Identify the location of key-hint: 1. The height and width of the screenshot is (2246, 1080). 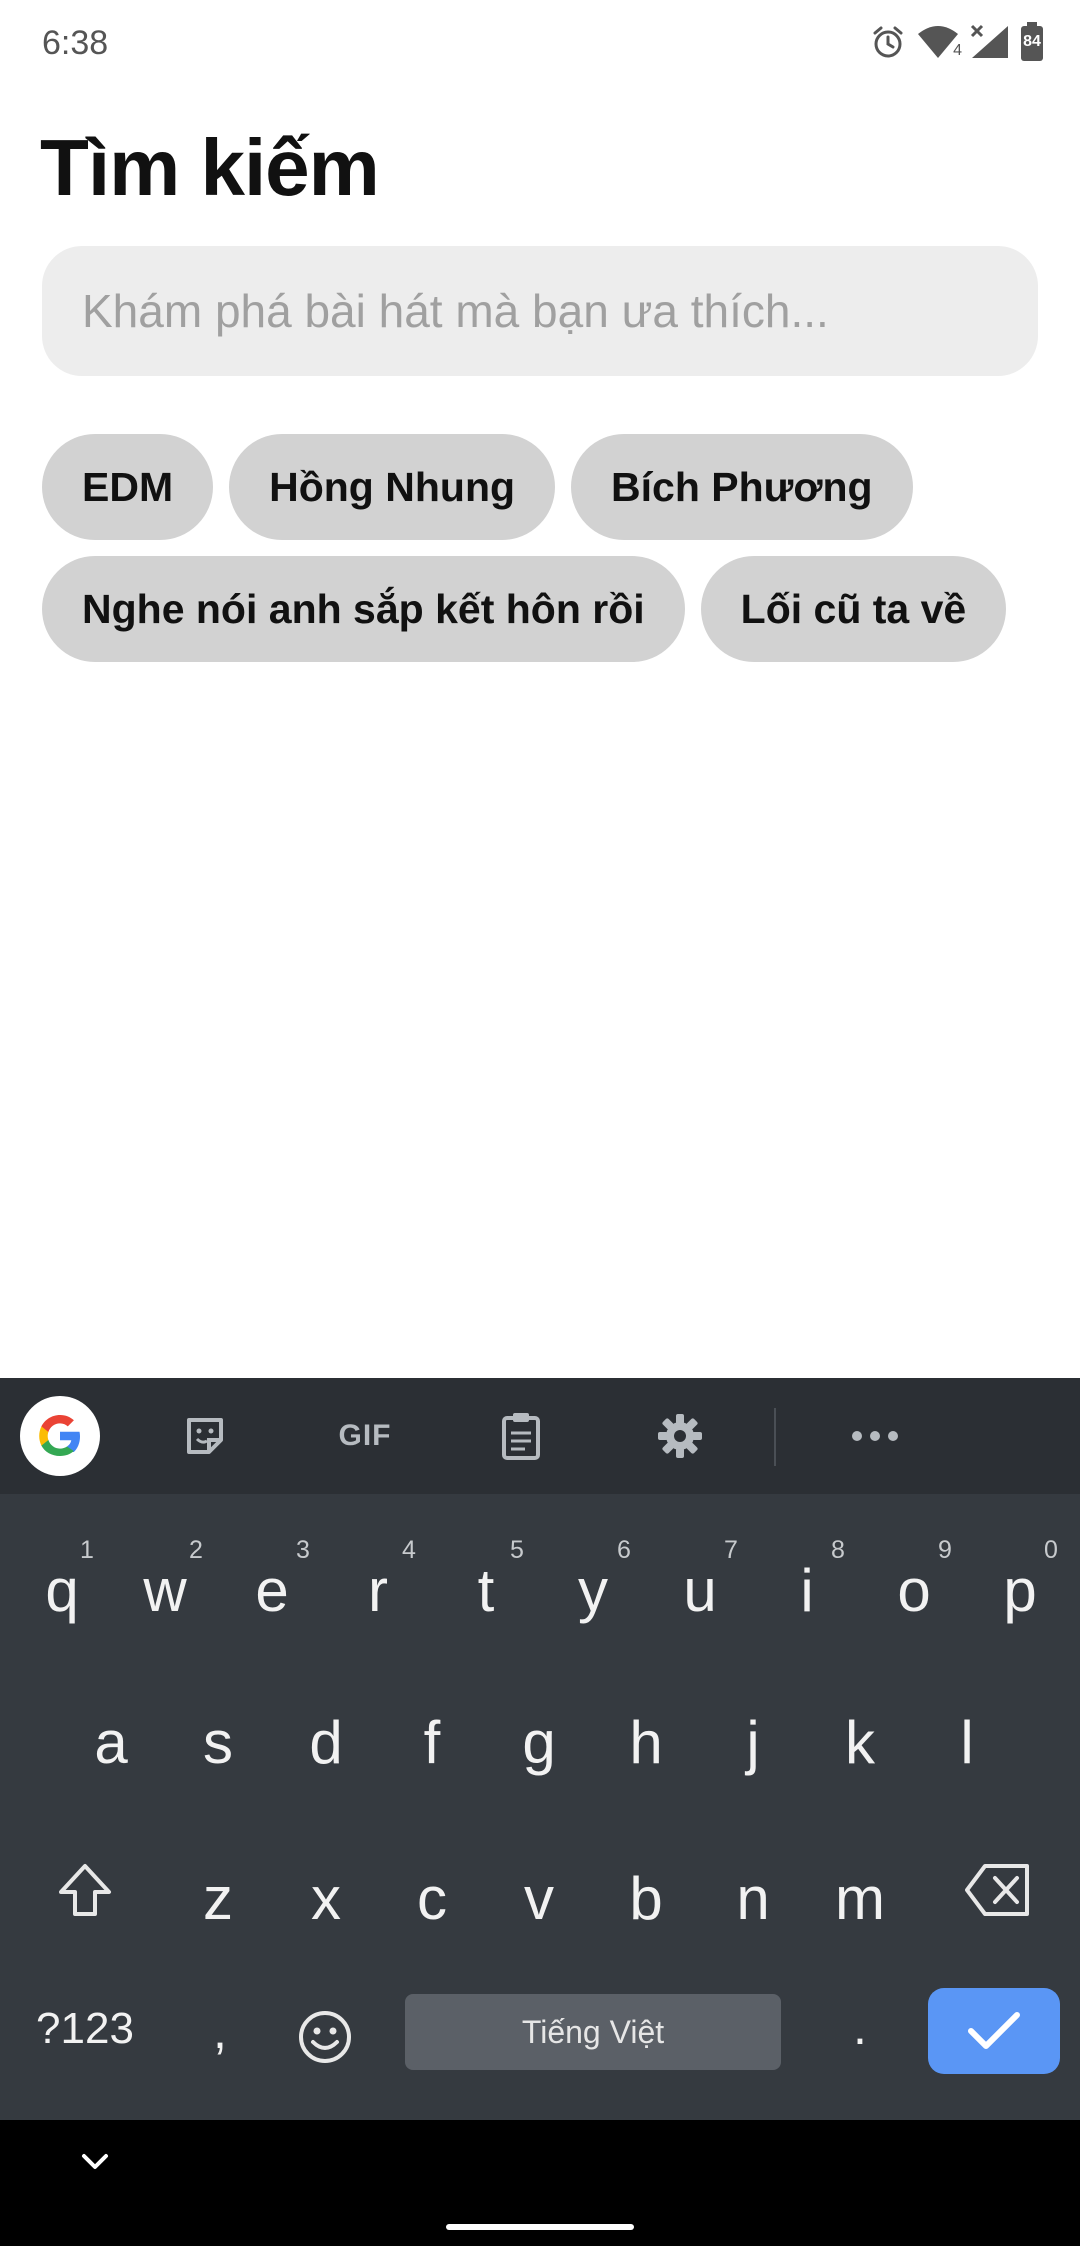
(87, 1550).